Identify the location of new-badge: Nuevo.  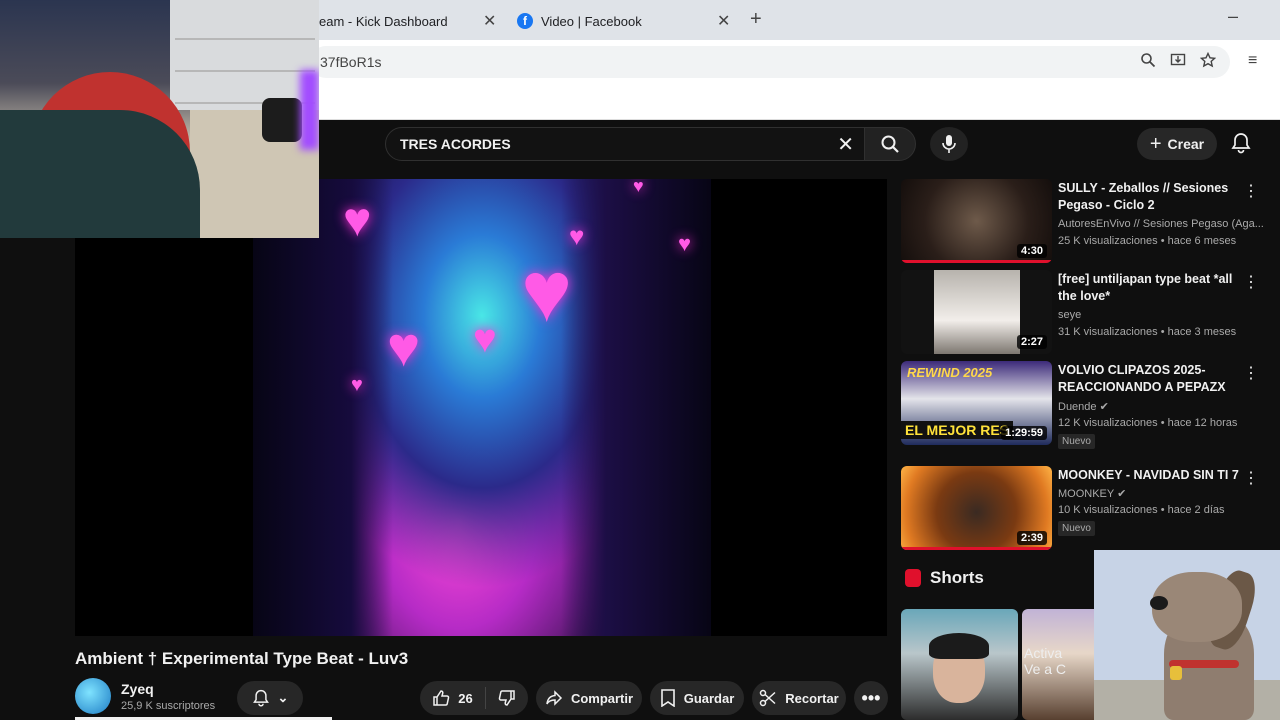
(1076, 441).